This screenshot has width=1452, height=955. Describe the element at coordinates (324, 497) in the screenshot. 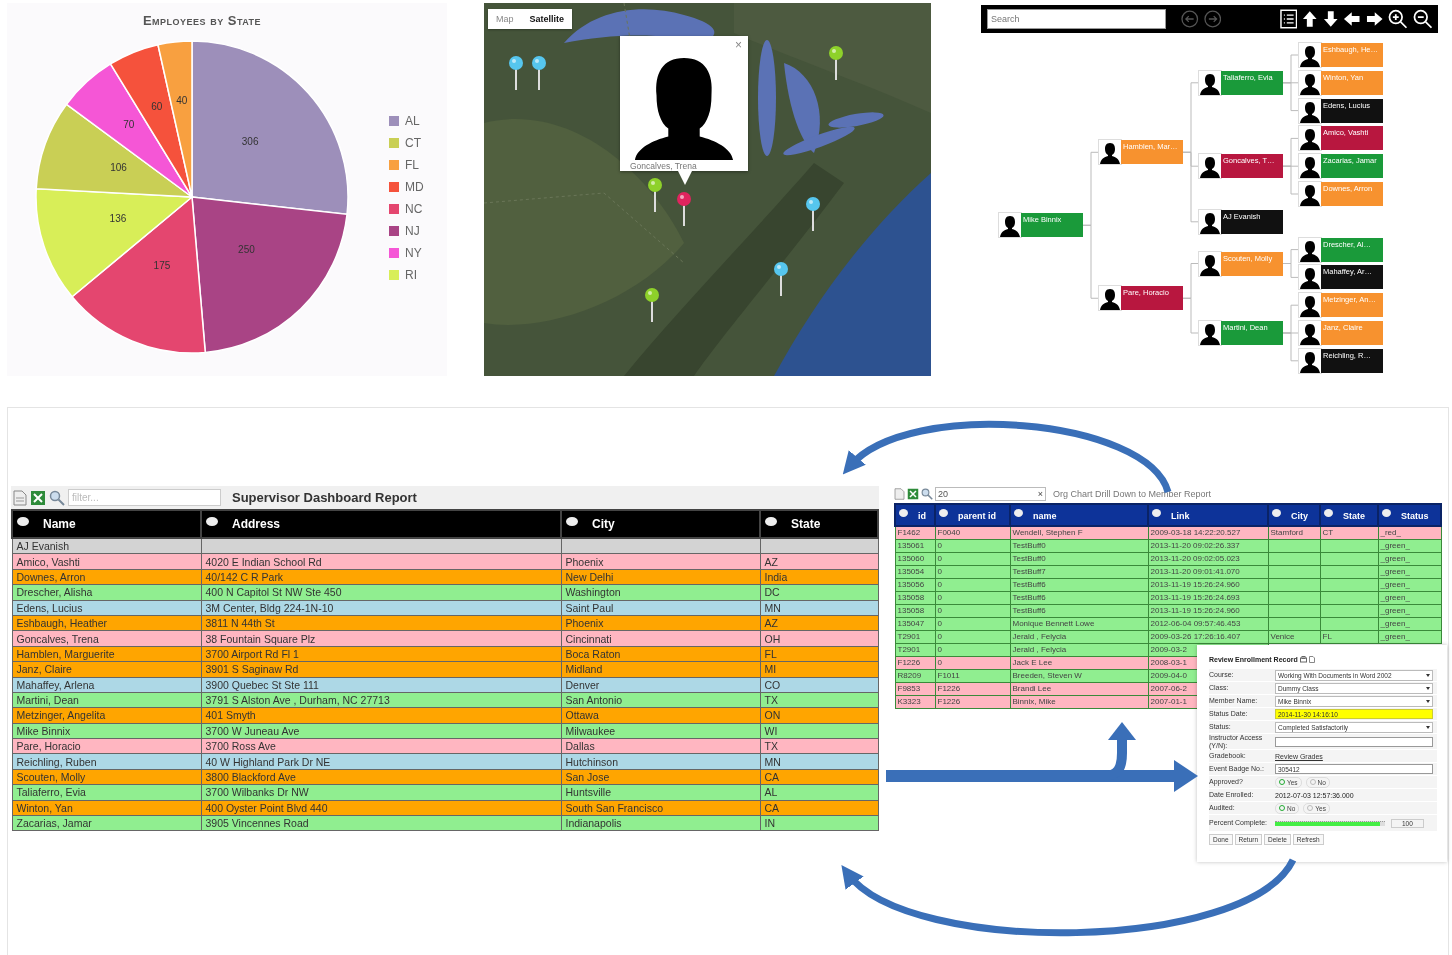

I see `report-title: Supervisor Dashboard Report` at that location.